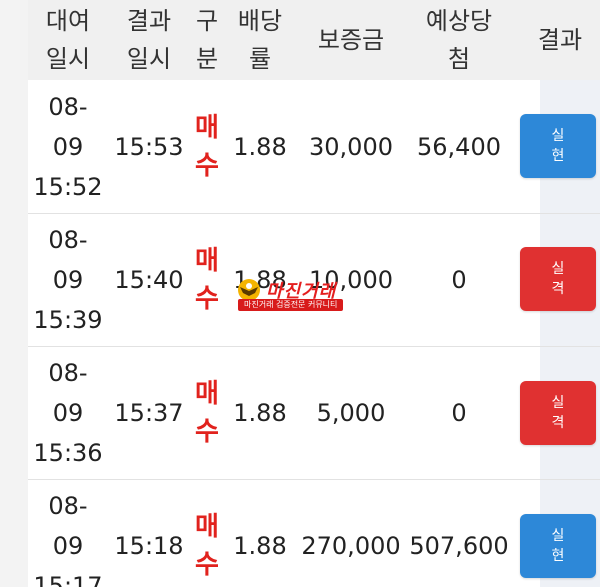 This screenshot has width=600, height=587. What do you see at coordinates (149, 146) in the screenshot?
I see `result-time-cell: 15:53` at bounding box center [149, 146].